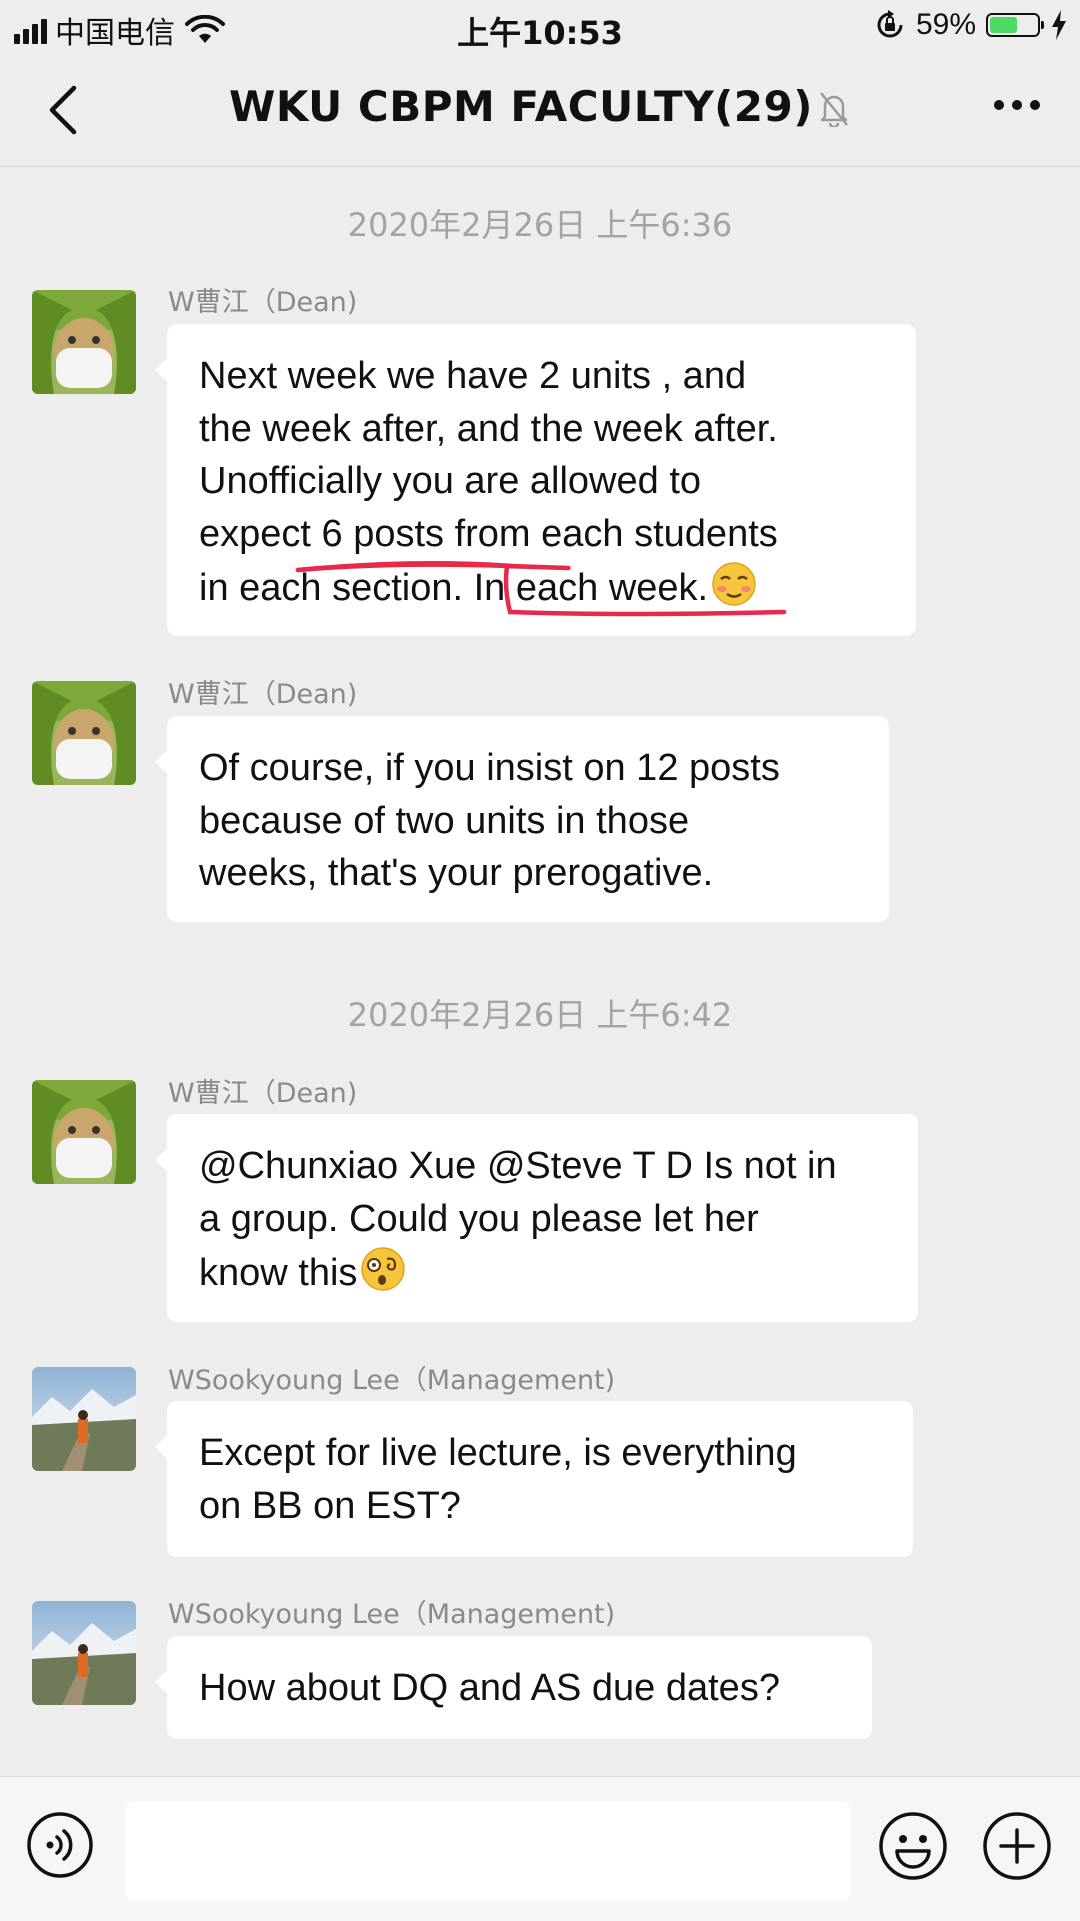 Image resolution: width=1080 pixels, height=1921 pixels. Describe the element at coordinates (540, 225) in the screenshot. I see `timestamp: 2020年2月26日 上午6:36` at that location.